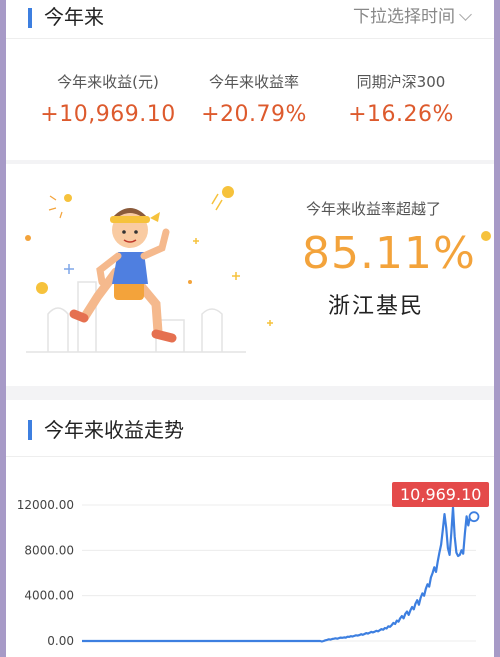  What do you see at coordinates (114, 430) in the screenshot?
I see `trend-title: 今年来收益走势` at bounding box center [114, 430].